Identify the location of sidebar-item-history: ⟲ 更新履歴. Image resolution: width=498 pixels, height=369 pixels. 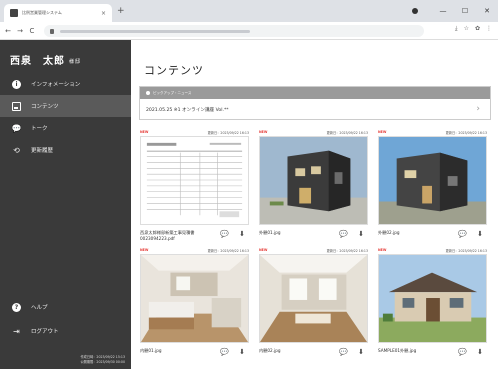
(65, 150).